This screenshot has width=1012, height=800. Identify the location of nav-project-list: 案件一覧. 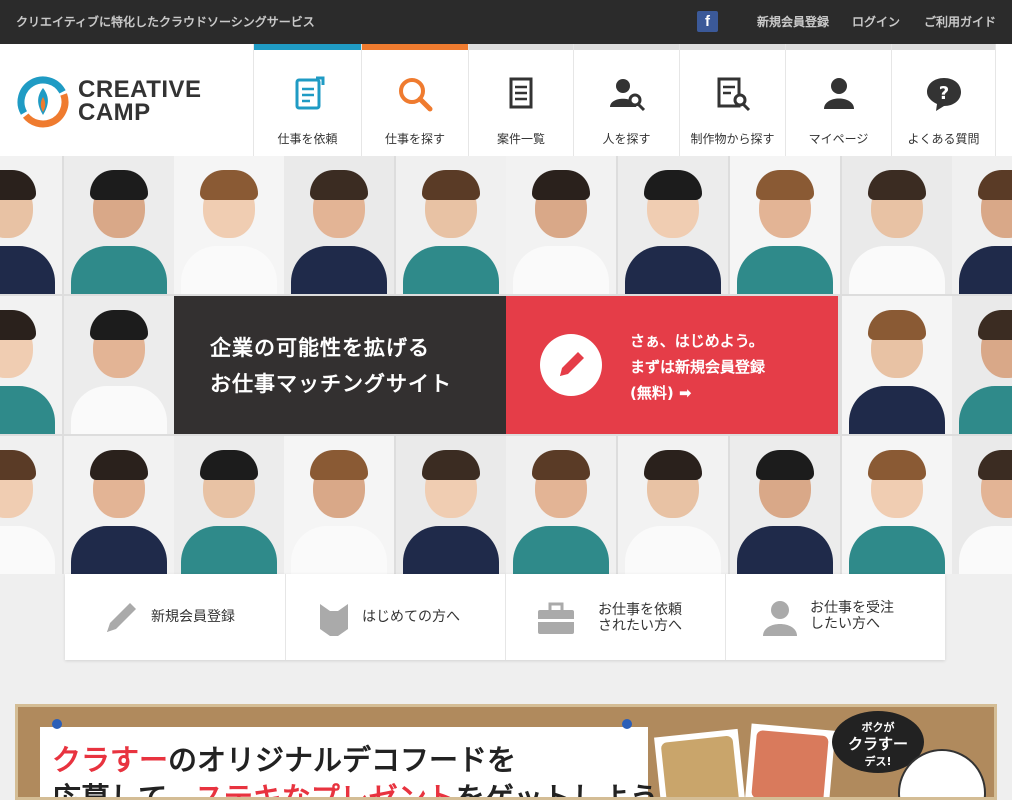
(520, 100).